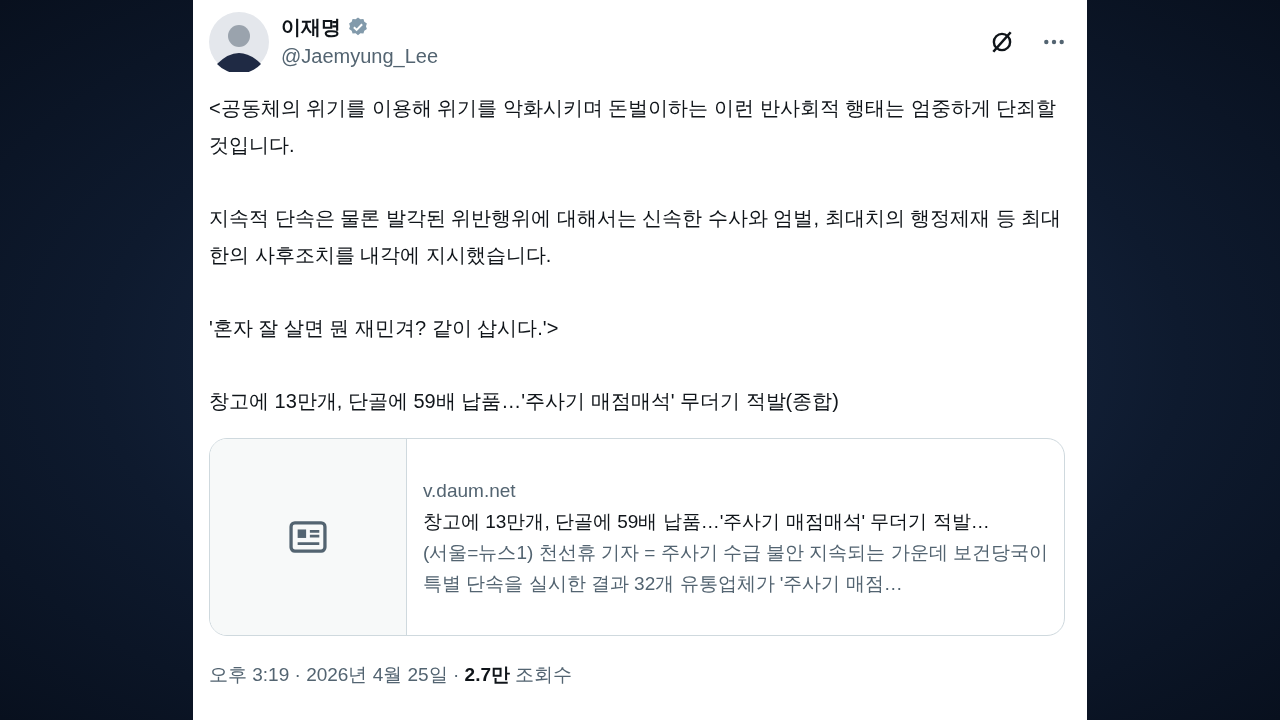  What do you see at coordinates (524, 401) in the screenshot?
I see `tweet-text: 창고에 13만개, 단골에 59배 납품…'주사기 매점매석' 무더기 적발(종합)` at bounding box center [524, 401].